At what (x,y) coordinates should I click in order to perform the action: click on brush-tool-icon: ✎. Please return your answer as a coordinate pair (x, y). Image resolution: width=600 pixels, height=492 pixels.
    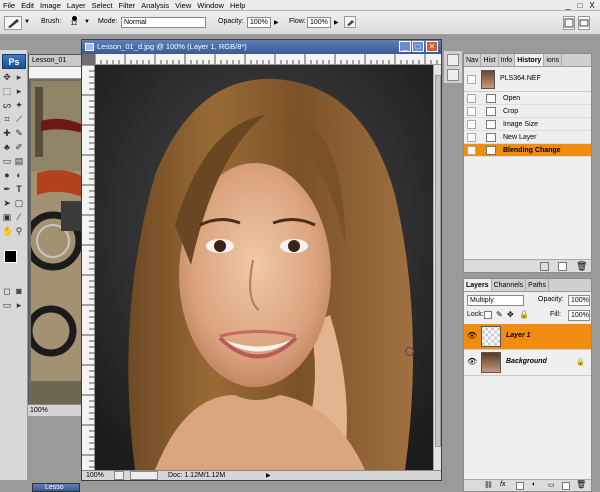
    Looking at the image, I should click on (19, 133).